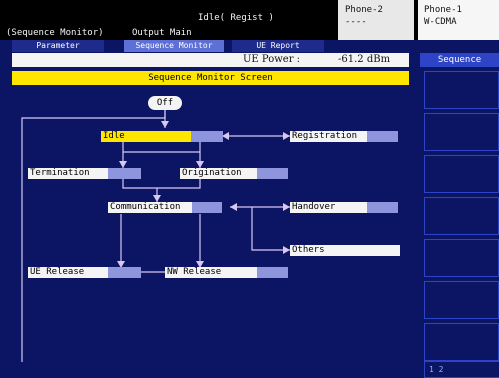  I want to click on state-registration: Registration, so click(344, 136).